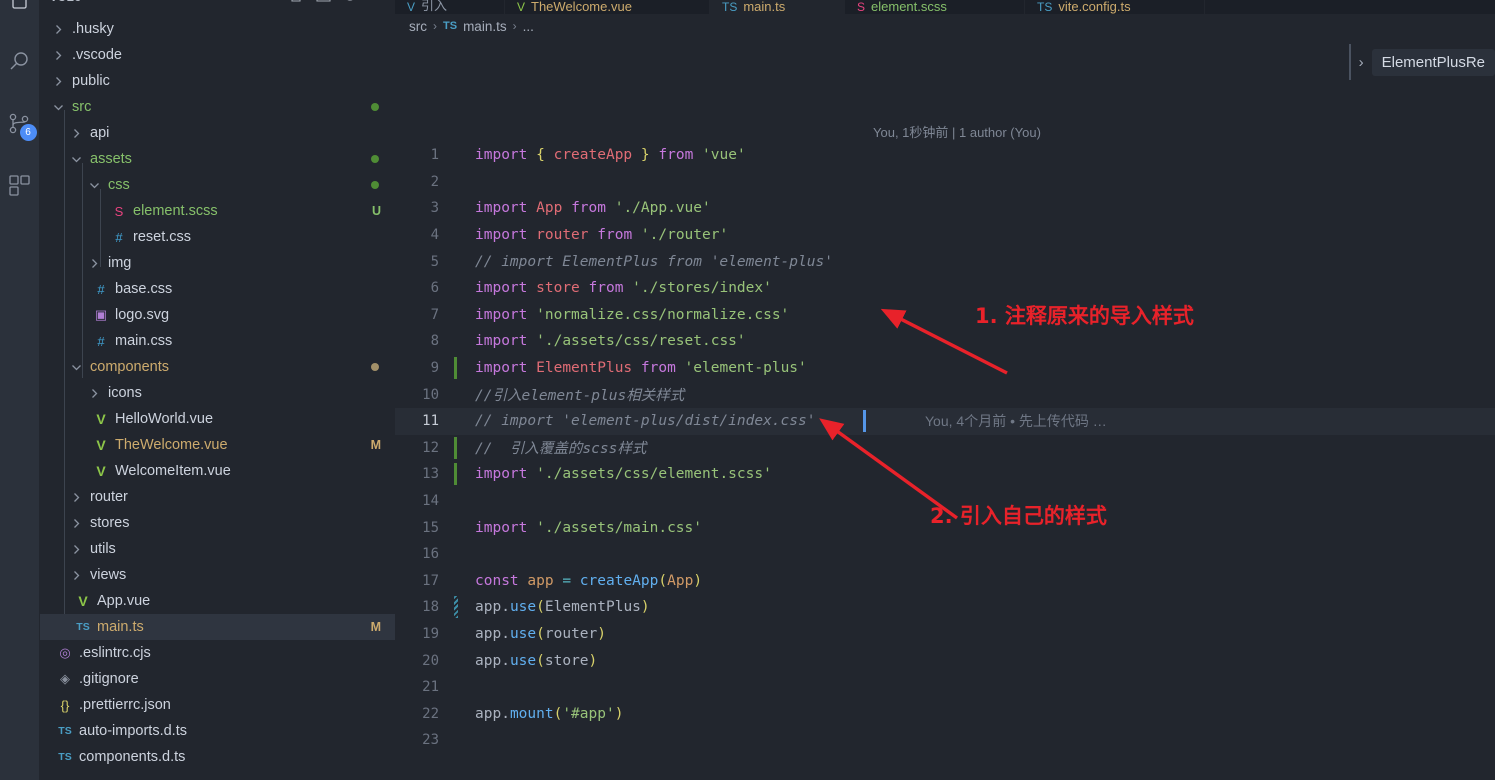  What do you see at coordinates (485, 26) in the screenshot?
I see `breadcrumb-file: main.ts` at bounding box center [485, 26].